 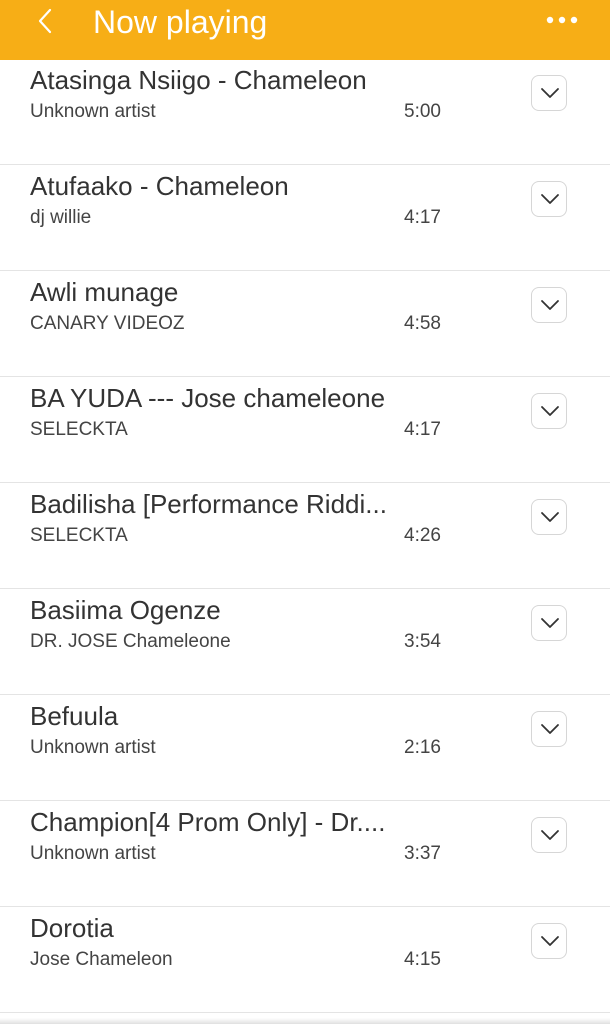 I want to click on song-duration: 3:54, so click(x=422, y=641).